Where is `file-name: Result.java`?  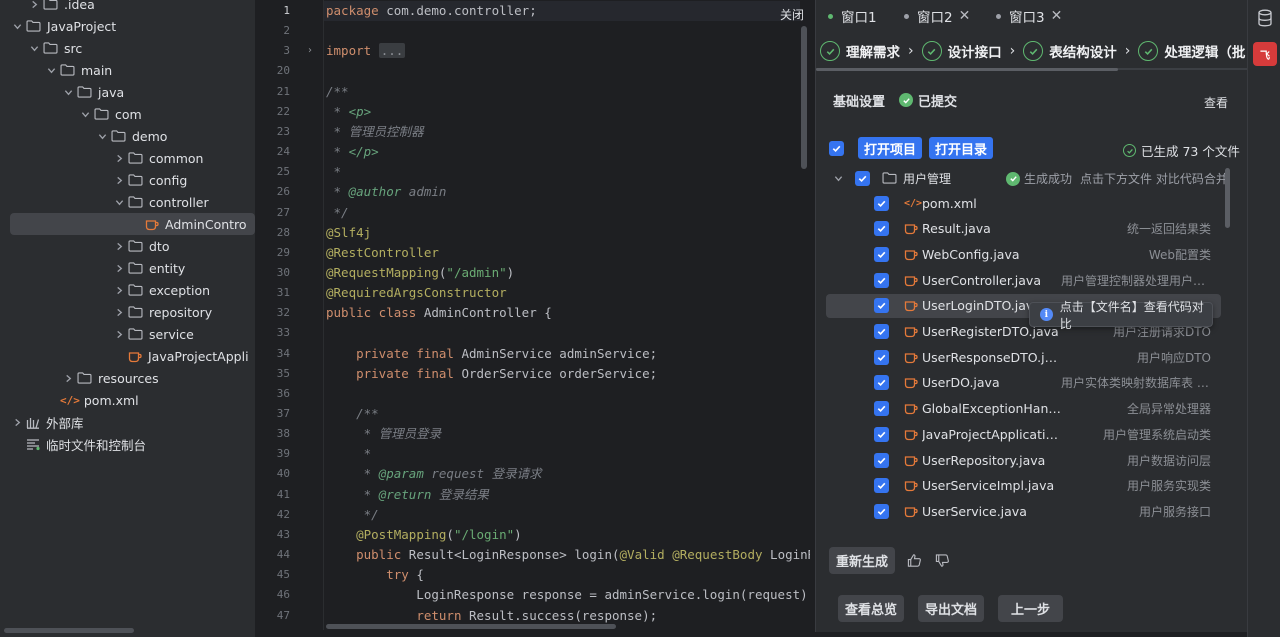
file-name: Result.java is located at coordinates (956, 228).